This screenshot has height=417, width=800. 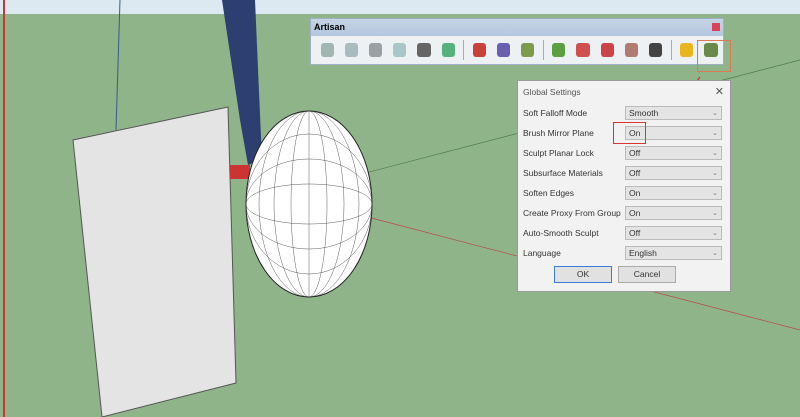 I want to click on move-icon, so click(x=656, y=49).